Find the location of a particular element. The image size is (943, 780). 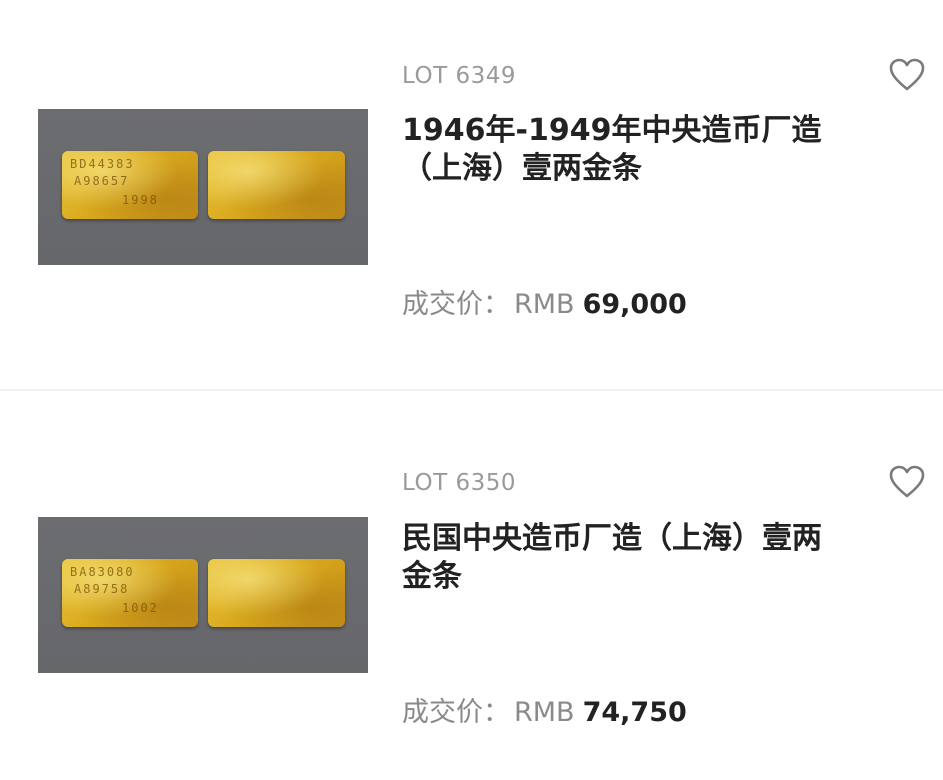

lot-title-line: 1946年-1949年中央造币厂造 is located at coordinates (612, 130).